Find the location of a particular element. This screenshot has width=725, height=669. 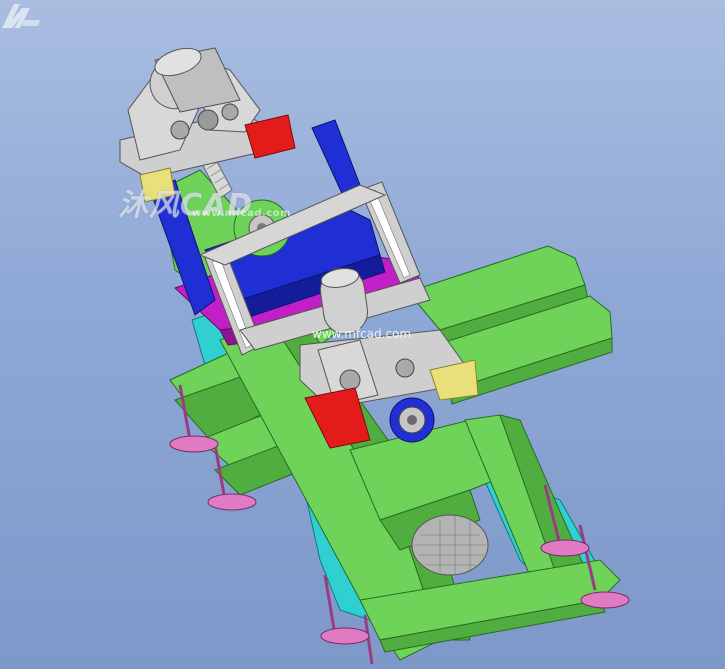

watermark-site-mid: www.mfcad.com is located at coordinates (362, 334).